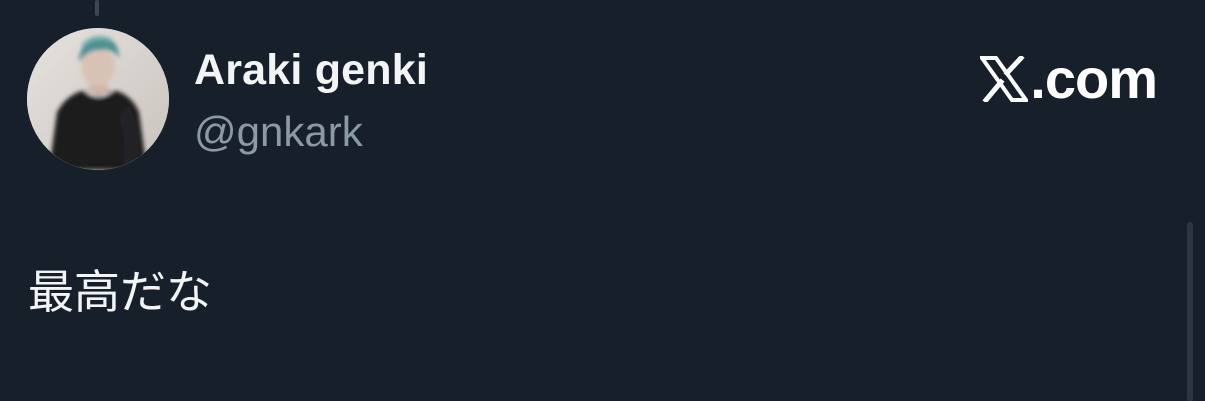 The height and width of the screenshot is (401, 1205). Describe the element at coordinates (1190, 311) in the screenshot. I see `scrollbar` at that location.